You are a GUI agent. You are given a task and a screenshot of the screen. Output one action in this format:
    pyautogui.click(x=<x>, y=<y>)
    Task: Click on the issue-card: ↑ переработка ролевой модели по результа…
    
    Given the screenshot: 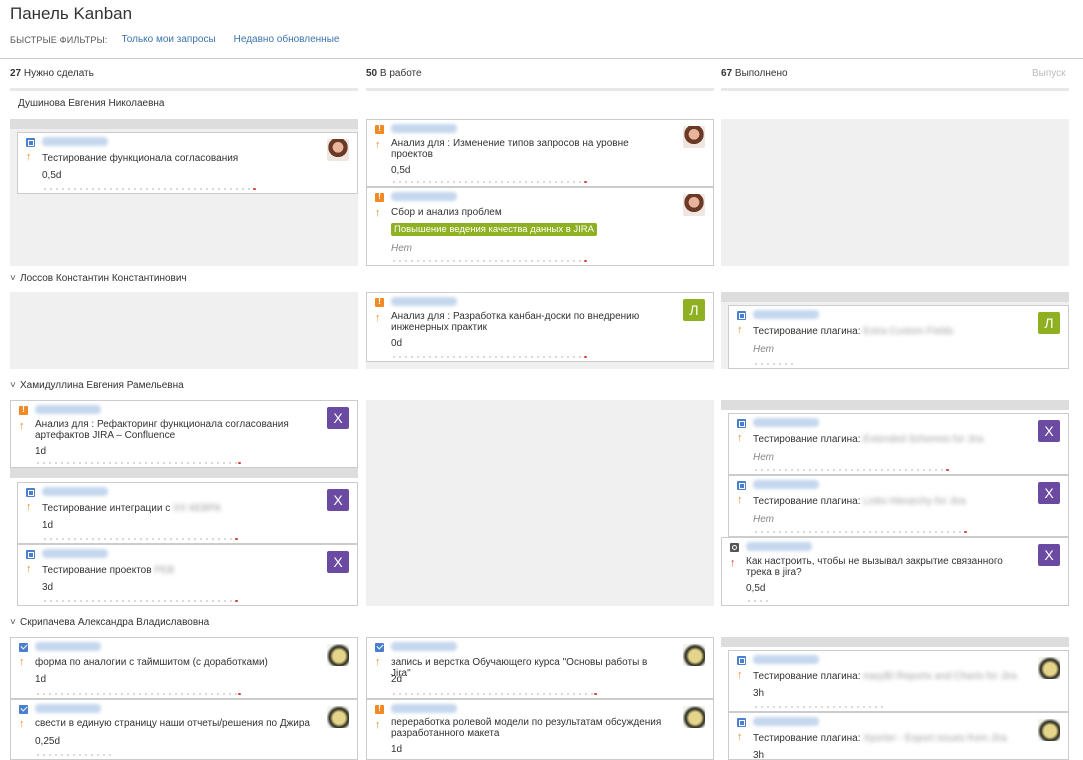 What is the action you would take?
    pyautogui.click(x=540, y=729)
    